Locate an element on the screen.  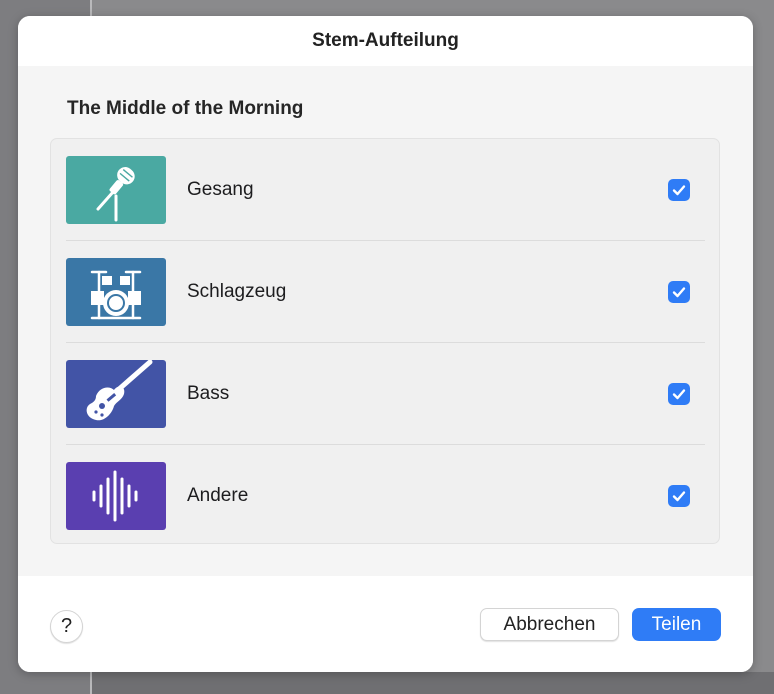
stem-row-drums: Schlagzeug is located at coordinates (385, 292).